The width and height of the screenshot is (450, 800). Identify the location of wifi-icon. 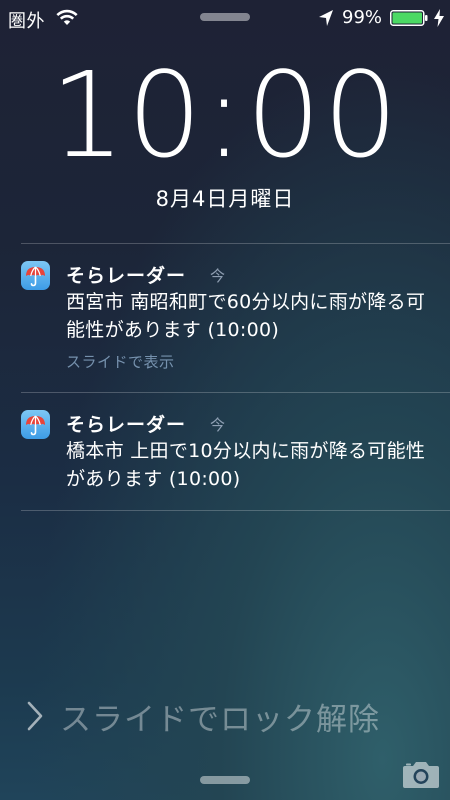
(67, 17).